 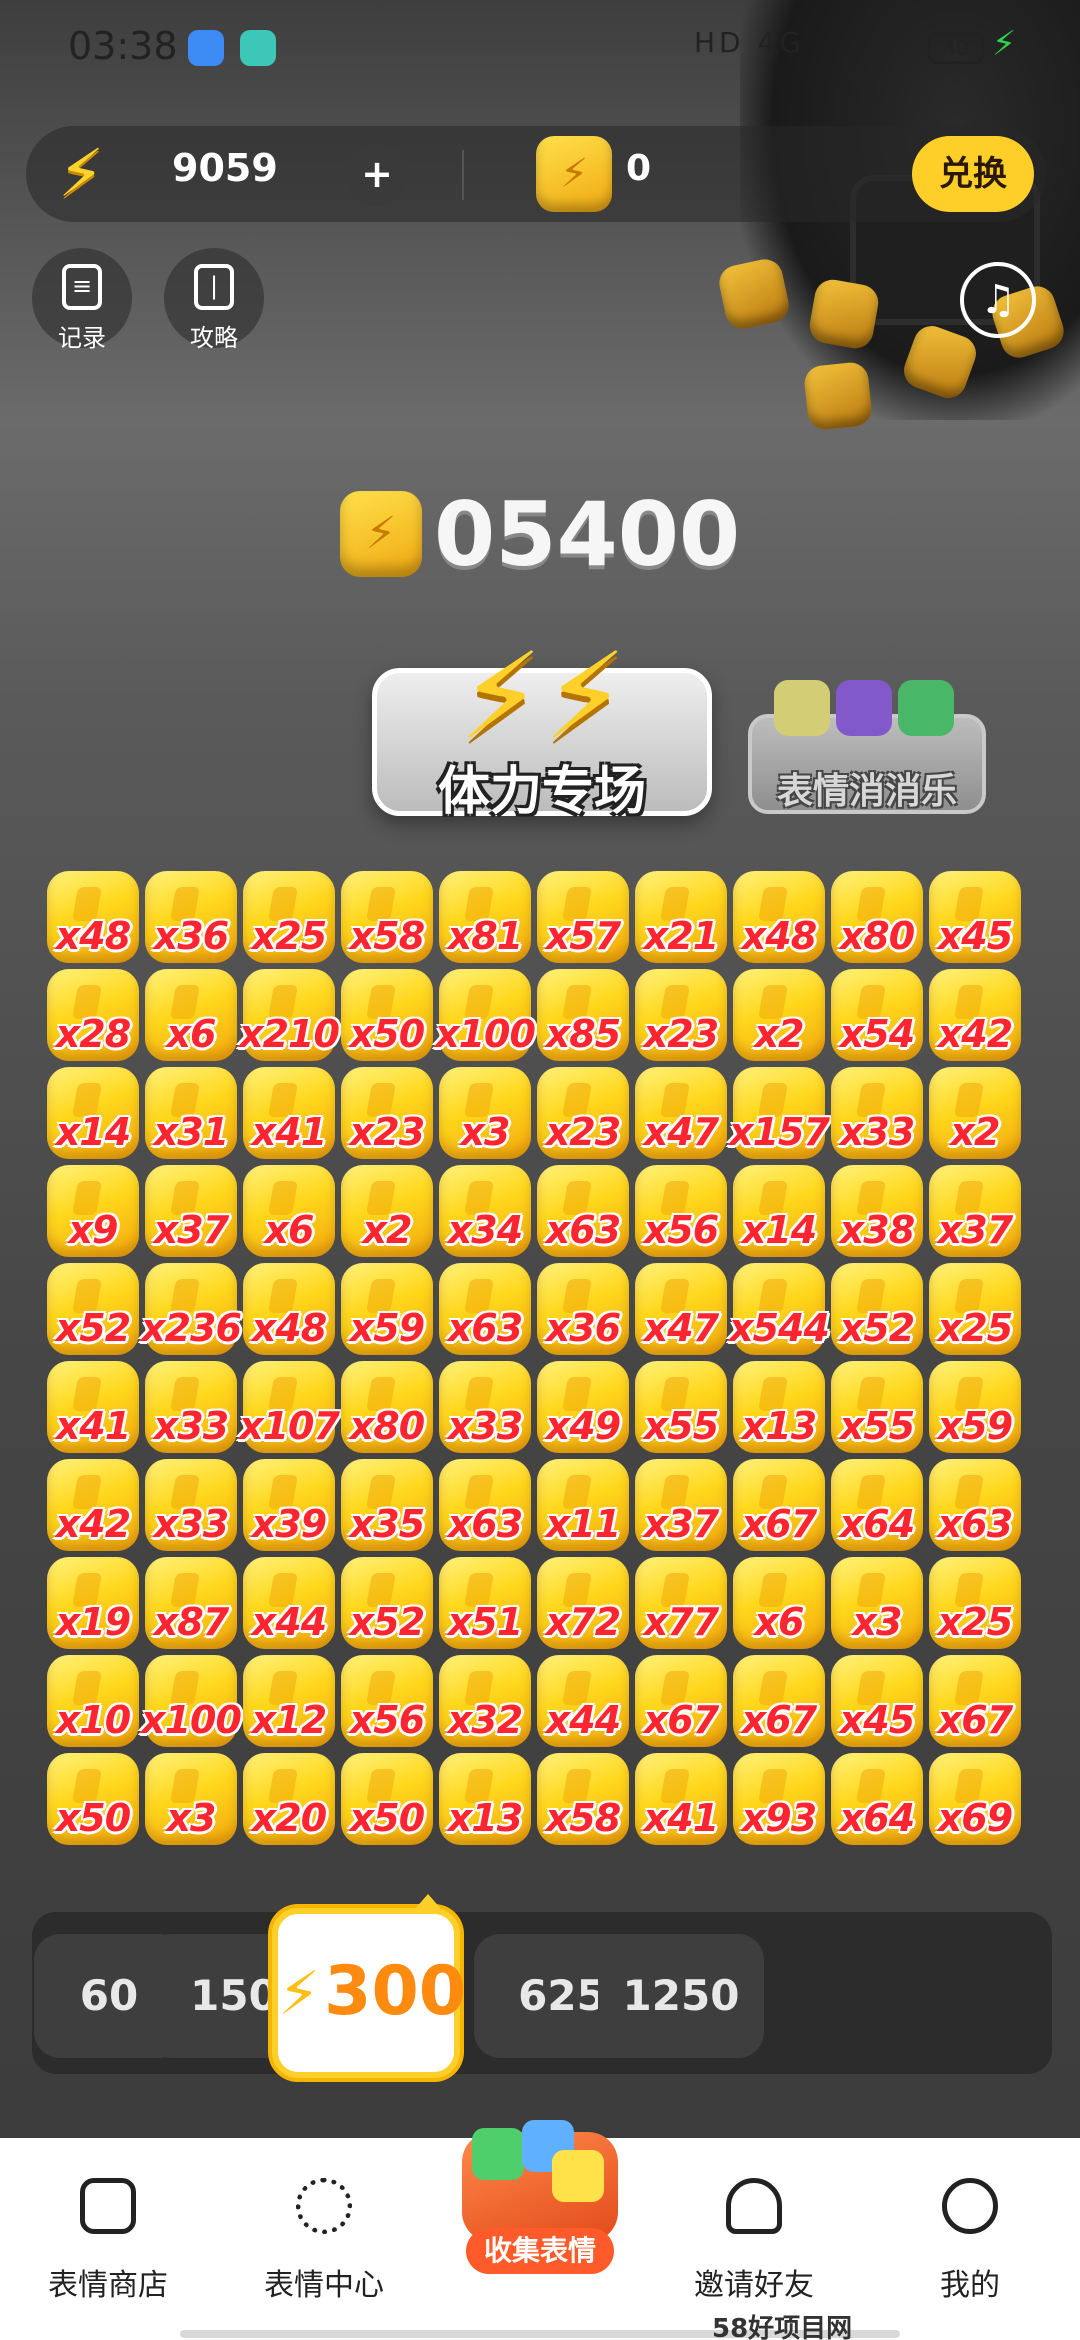 What do you see at coordinates (463, 175) in the screenshot?
I see `divider` at bounding box center [463, 175].